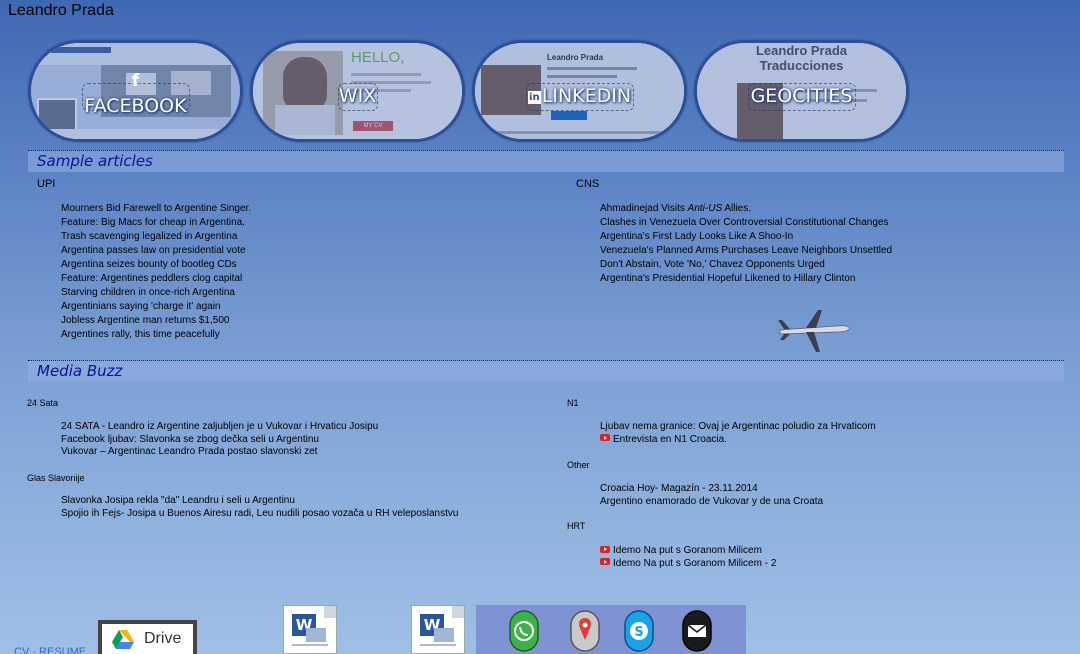 This screenshot has width=1080, height=654. I want to click on google-drive-icon, so click(123, 639).